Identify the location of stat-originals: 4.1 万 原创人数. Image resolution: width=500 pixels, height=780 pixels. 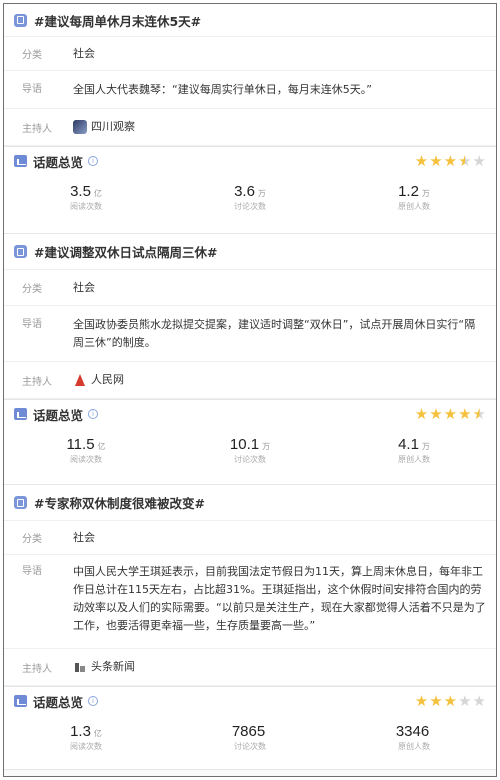
(414, 449).